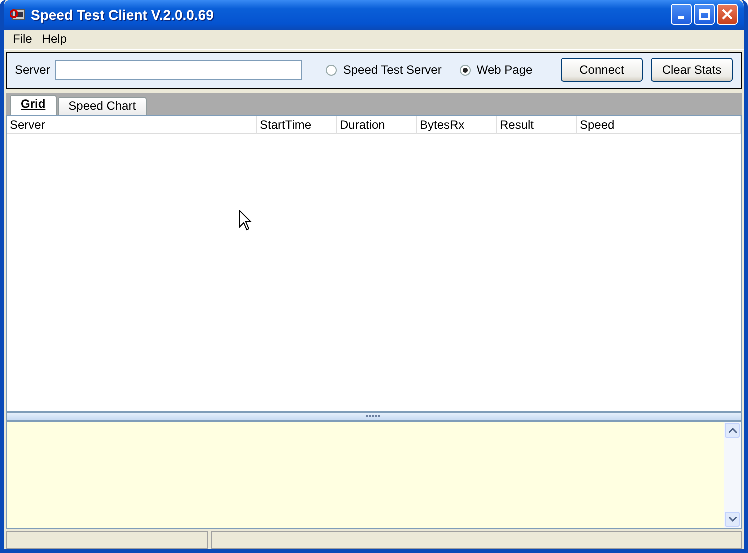 The height and width of the screenshot is (553, 748). Describe the element at coordinates (123, 14) in the screenshot. I see `window-title: Speed Test Client V.2.0.0.69` at that location.